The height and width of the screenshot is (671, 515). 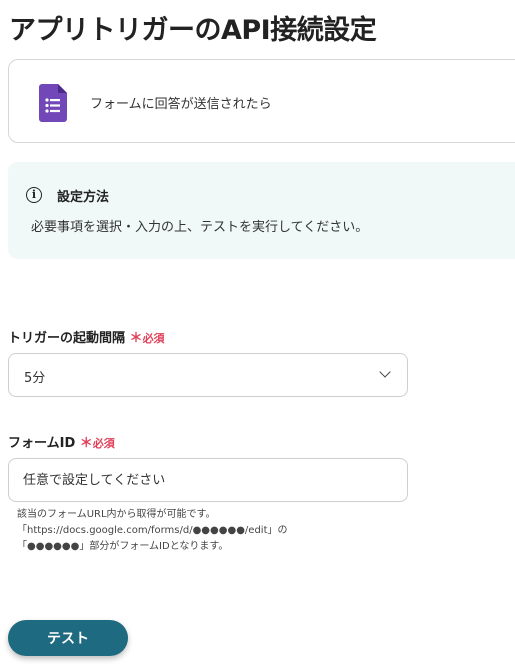 What do you see at coordinates (42, 443) in the screenshot?
I see `form-id-label-text: フォームID` at bounding box center [42, 443].